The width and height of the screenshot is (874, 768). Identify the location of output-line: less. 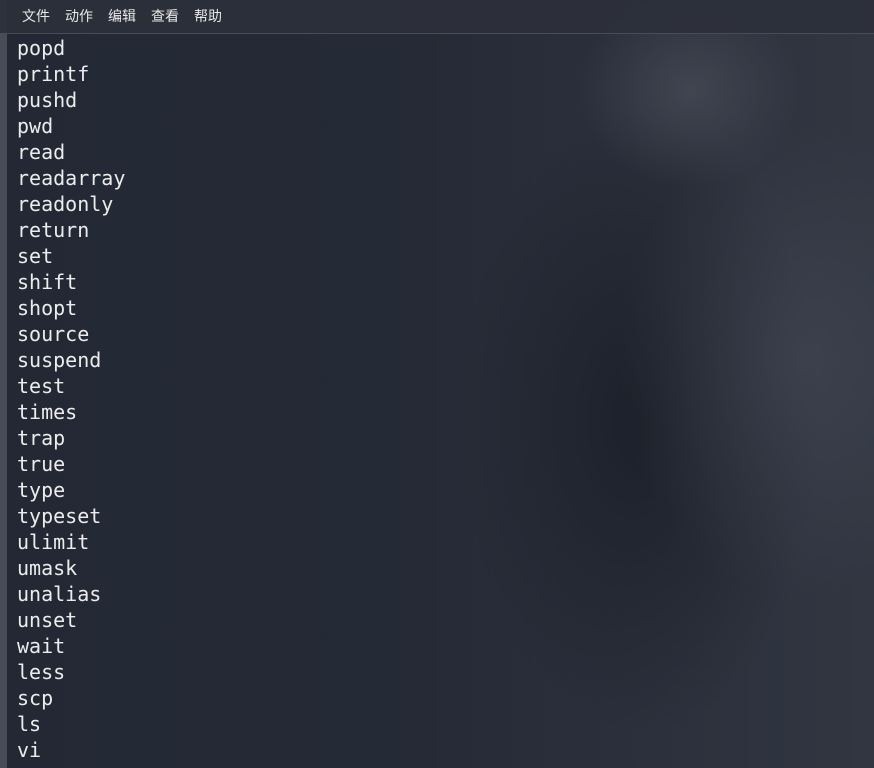
(41, 672).